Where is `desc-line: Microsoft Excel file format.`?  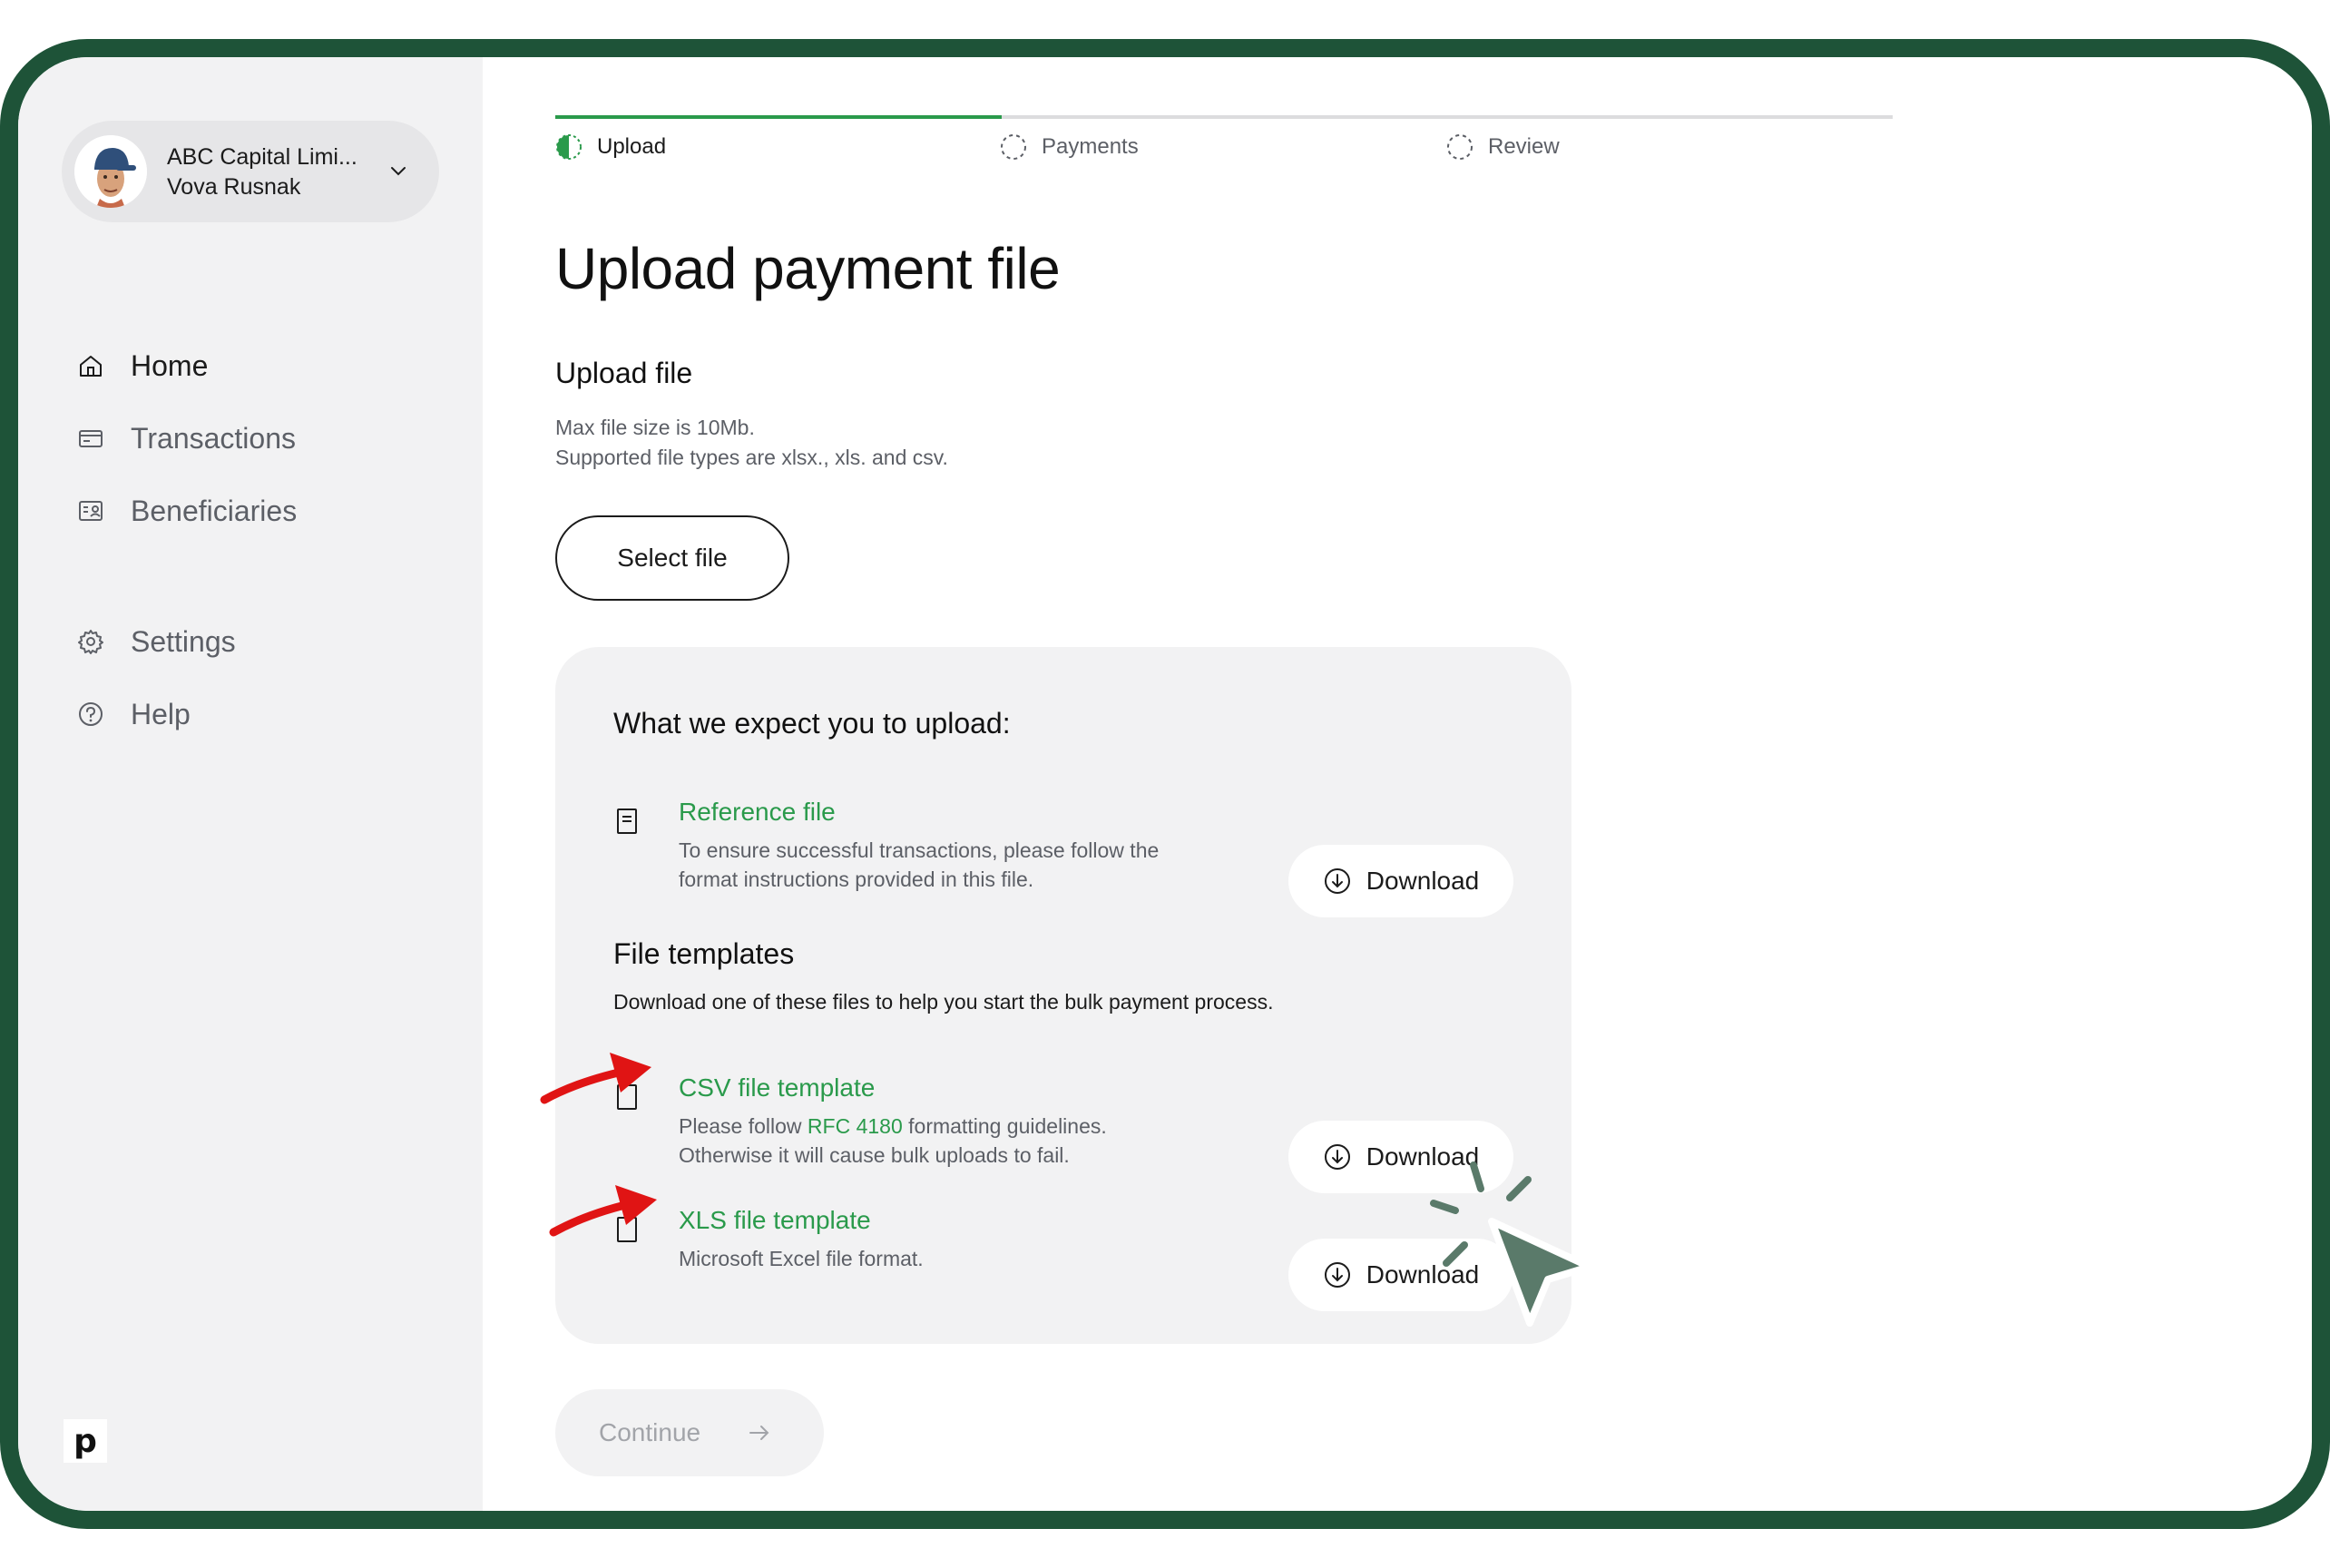 desc-line: Microsoft Excel file format. is located at coordinates (801, 1258).